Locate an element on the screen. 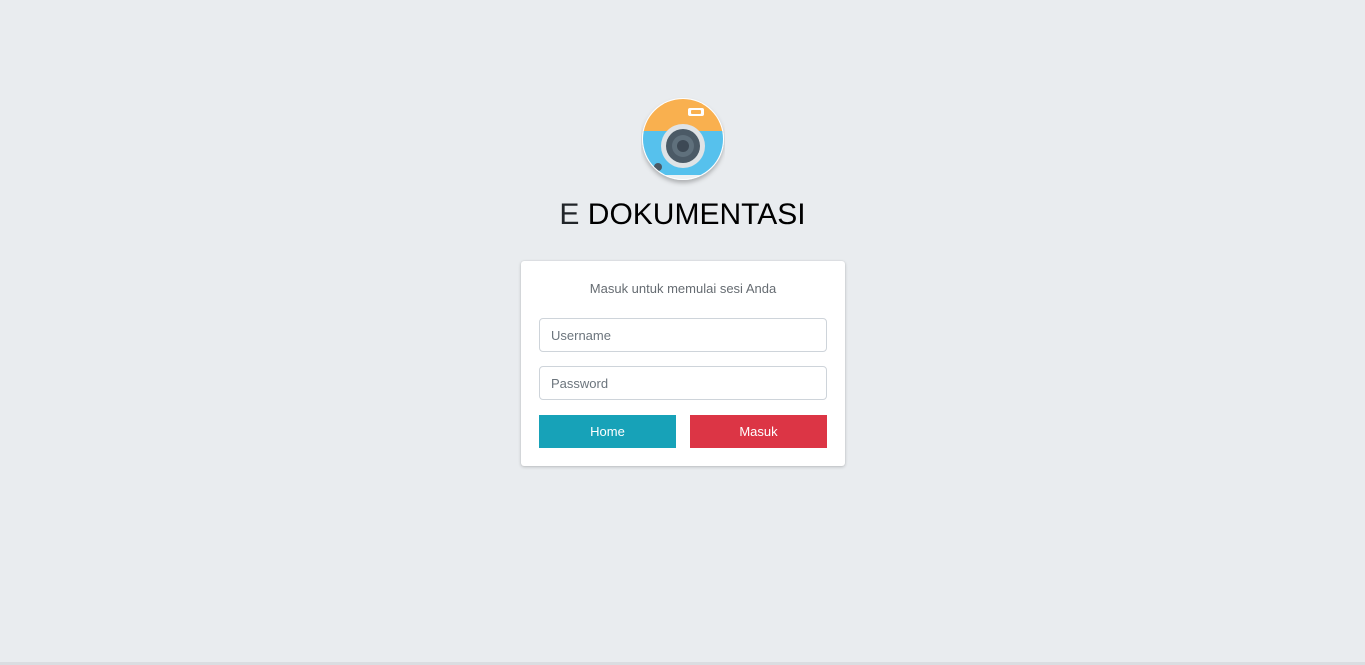 The height and width of the screenshot is (665, 1365). brand-prefix: E is located at coordinates (569, 214).